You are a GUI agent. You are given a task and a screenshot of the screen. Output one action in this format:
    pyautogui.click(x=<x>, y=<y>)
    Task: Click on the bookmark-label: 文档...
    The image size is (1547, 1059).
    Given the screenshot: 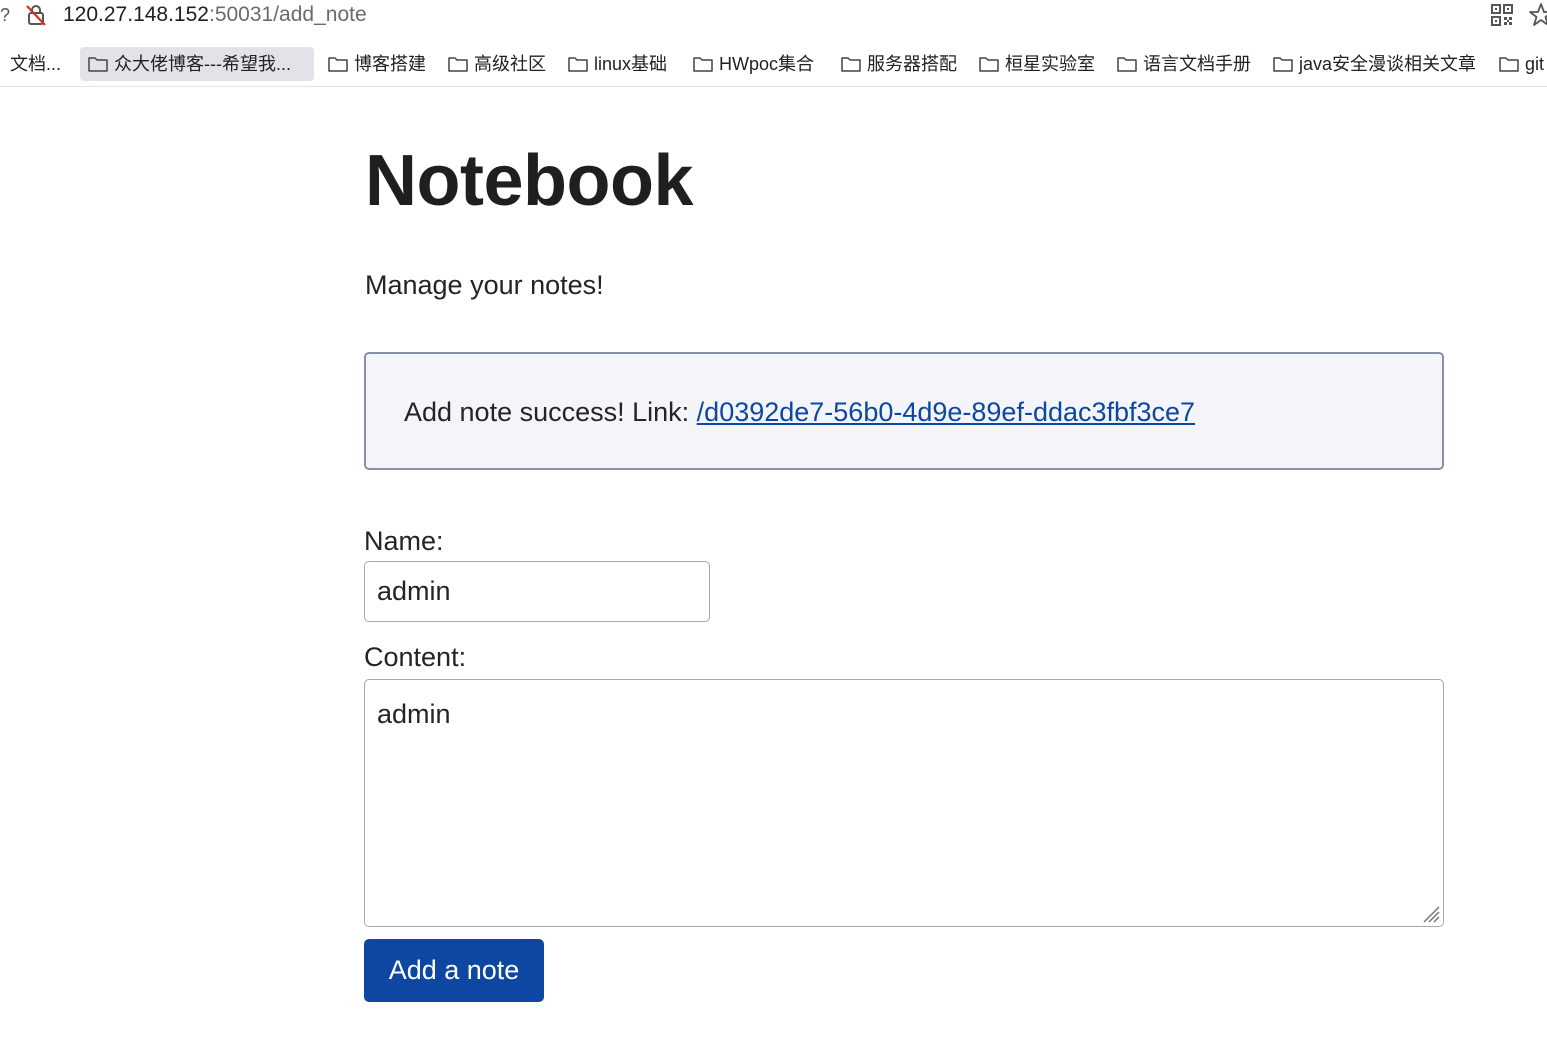 What is the action you would take?
    pyautogui.click(x=36, y=64)
    